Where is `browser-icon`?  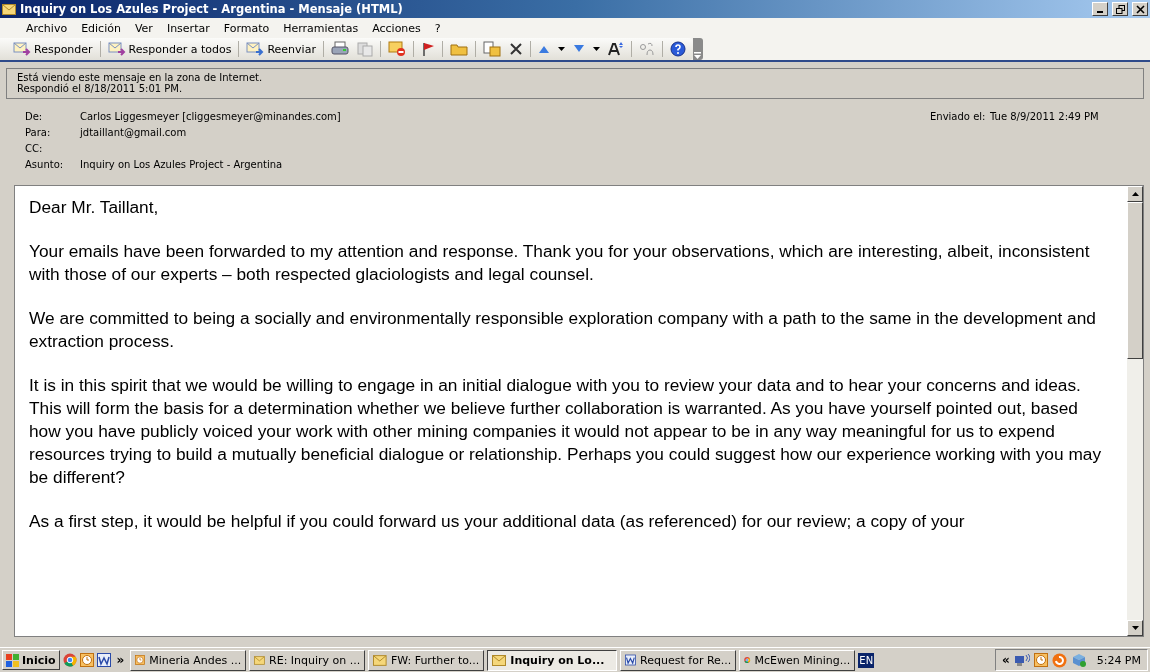
browser-icon is located at coordinates (69, 660).